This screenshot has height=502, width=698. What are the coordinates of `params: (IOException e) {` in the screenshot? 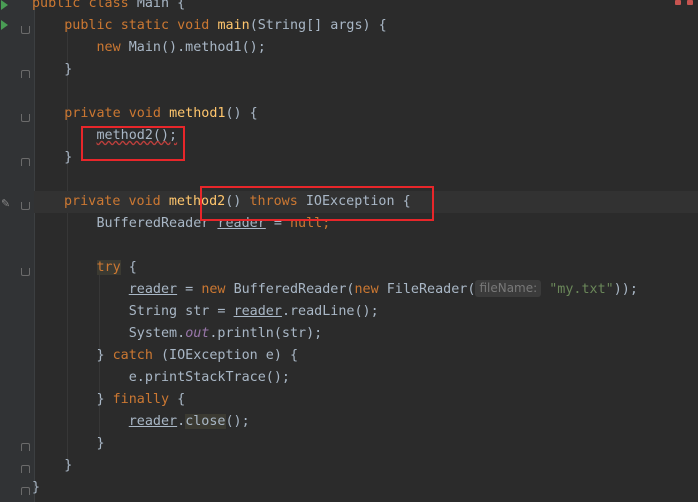 It's located at (230, 355).